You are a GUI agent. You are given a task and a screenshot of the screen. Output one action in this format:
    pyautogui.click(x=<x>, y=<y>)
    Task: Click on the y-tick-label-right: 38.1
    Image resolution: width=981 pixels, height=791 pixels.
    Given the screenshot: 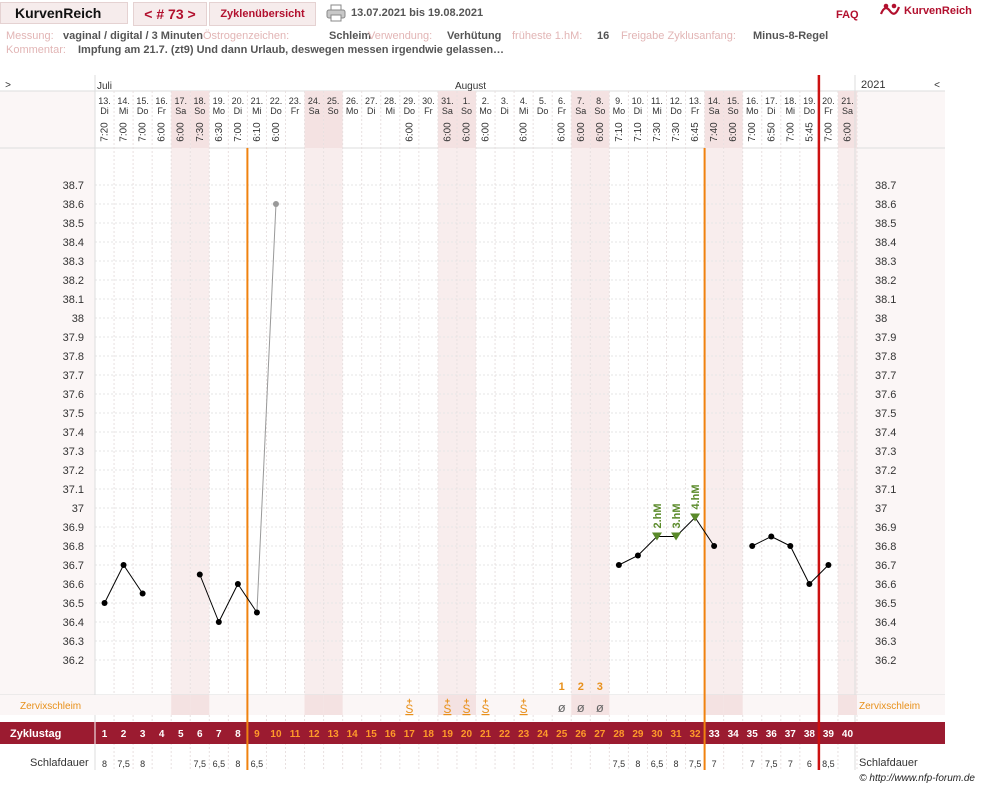 What is the action you would take?
    pyautogui.click(x=885, y=300)
    